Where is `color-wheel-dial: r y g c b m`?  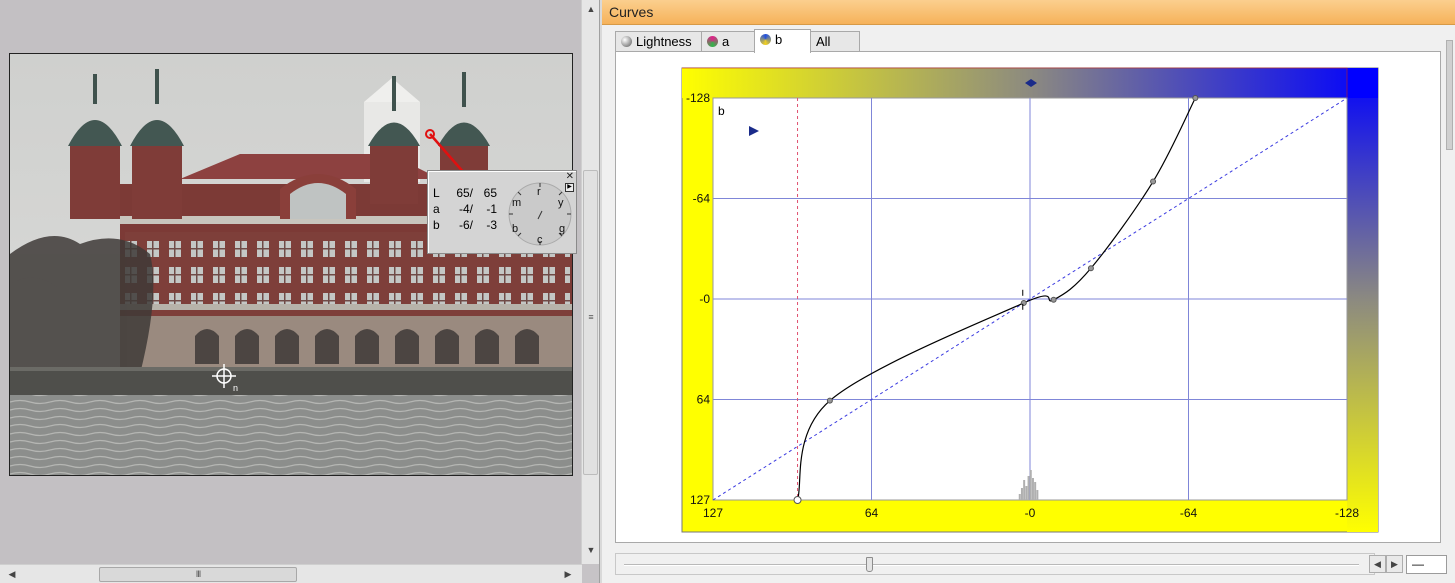
color-wheel-dial: r y g c b m is located at coordinates (540, 214).